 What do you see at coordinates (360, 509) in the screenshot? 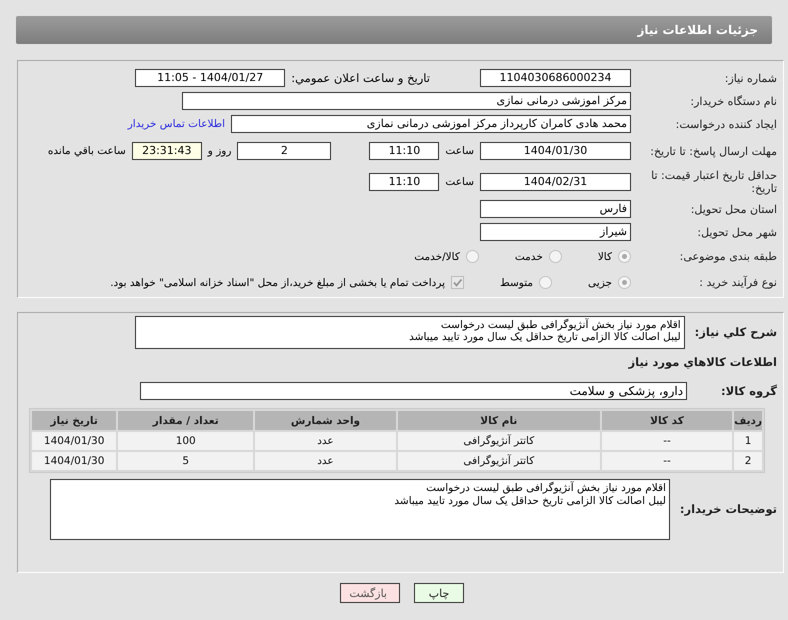
I see `notes-field: اقلام مورد نیاز بخش آنژیوگرافی طبق لیست درخواست لیبل اصالت کالا الزامی تاریخ حداقل یک سال مورد تایید میباشد` at bounding box center [360, 509].